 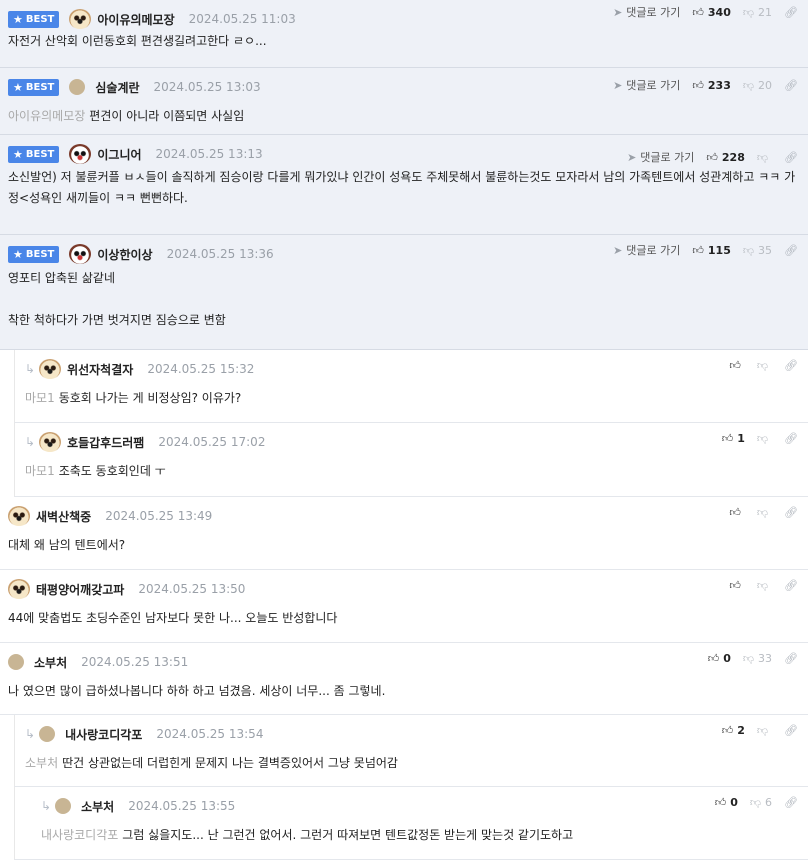 What do you see at coordinates (711, 12) in the screenshot?
I see `like-button: 👍︎ 340` at bounding box center [711, 12].